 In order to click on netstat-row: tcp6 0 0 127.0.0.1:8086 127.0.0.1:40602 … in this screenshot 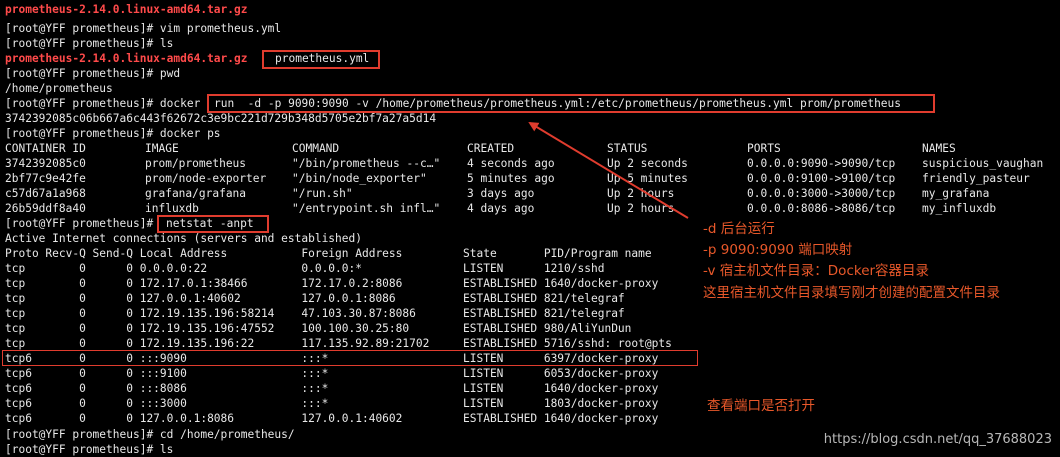, I will do `click(332, 418)`.